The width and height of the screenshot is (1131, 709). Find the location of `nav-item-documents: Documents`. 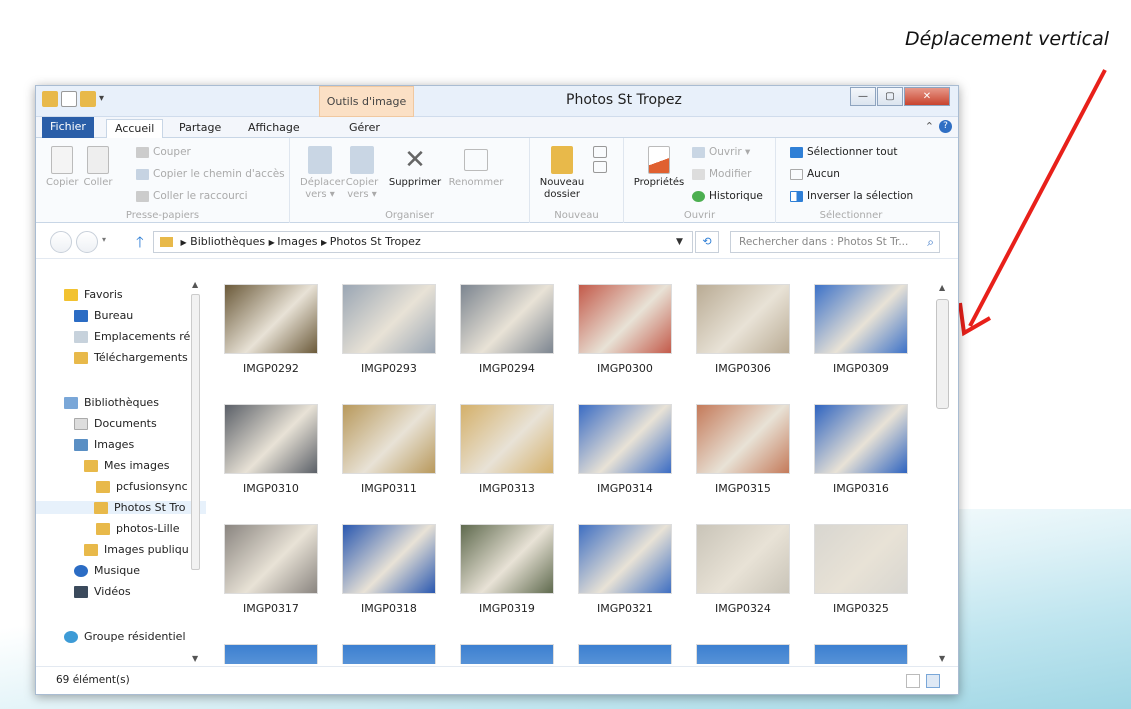

nav-item-documents: Documents is located at coordinates (115, 423).